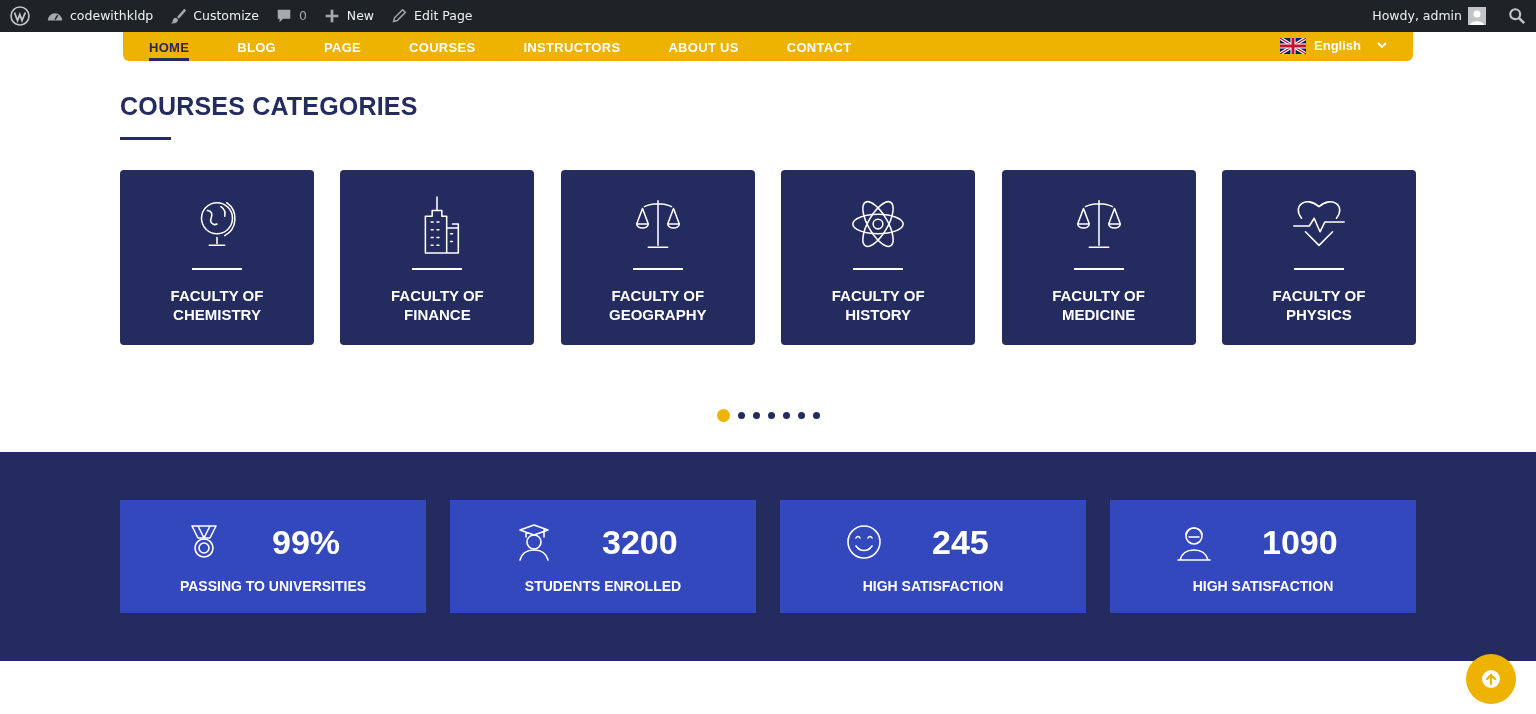 The width and height of the screenshot is (1536, 714). I want to click on stat-value: 1090, so click(1300, 542).